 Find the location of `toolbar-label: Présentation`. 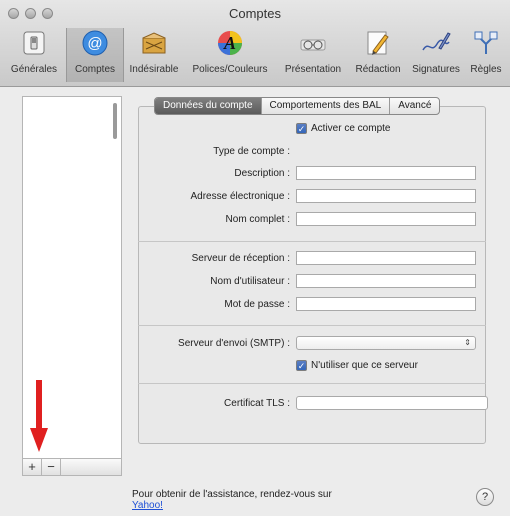

toolbar-label: Présentation is located at coordinates (313, 69).